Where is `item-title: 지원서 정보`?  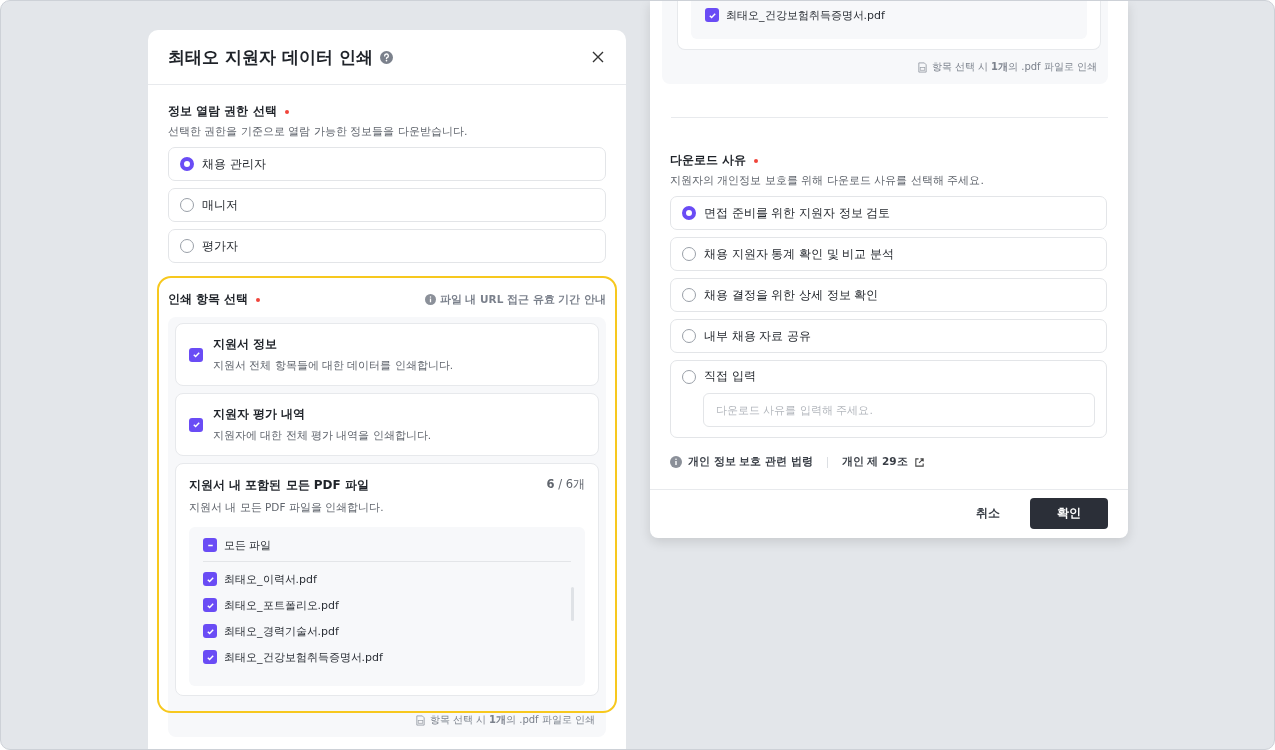
item-title: 지원서 정보 is located at coordinates (246, 344).